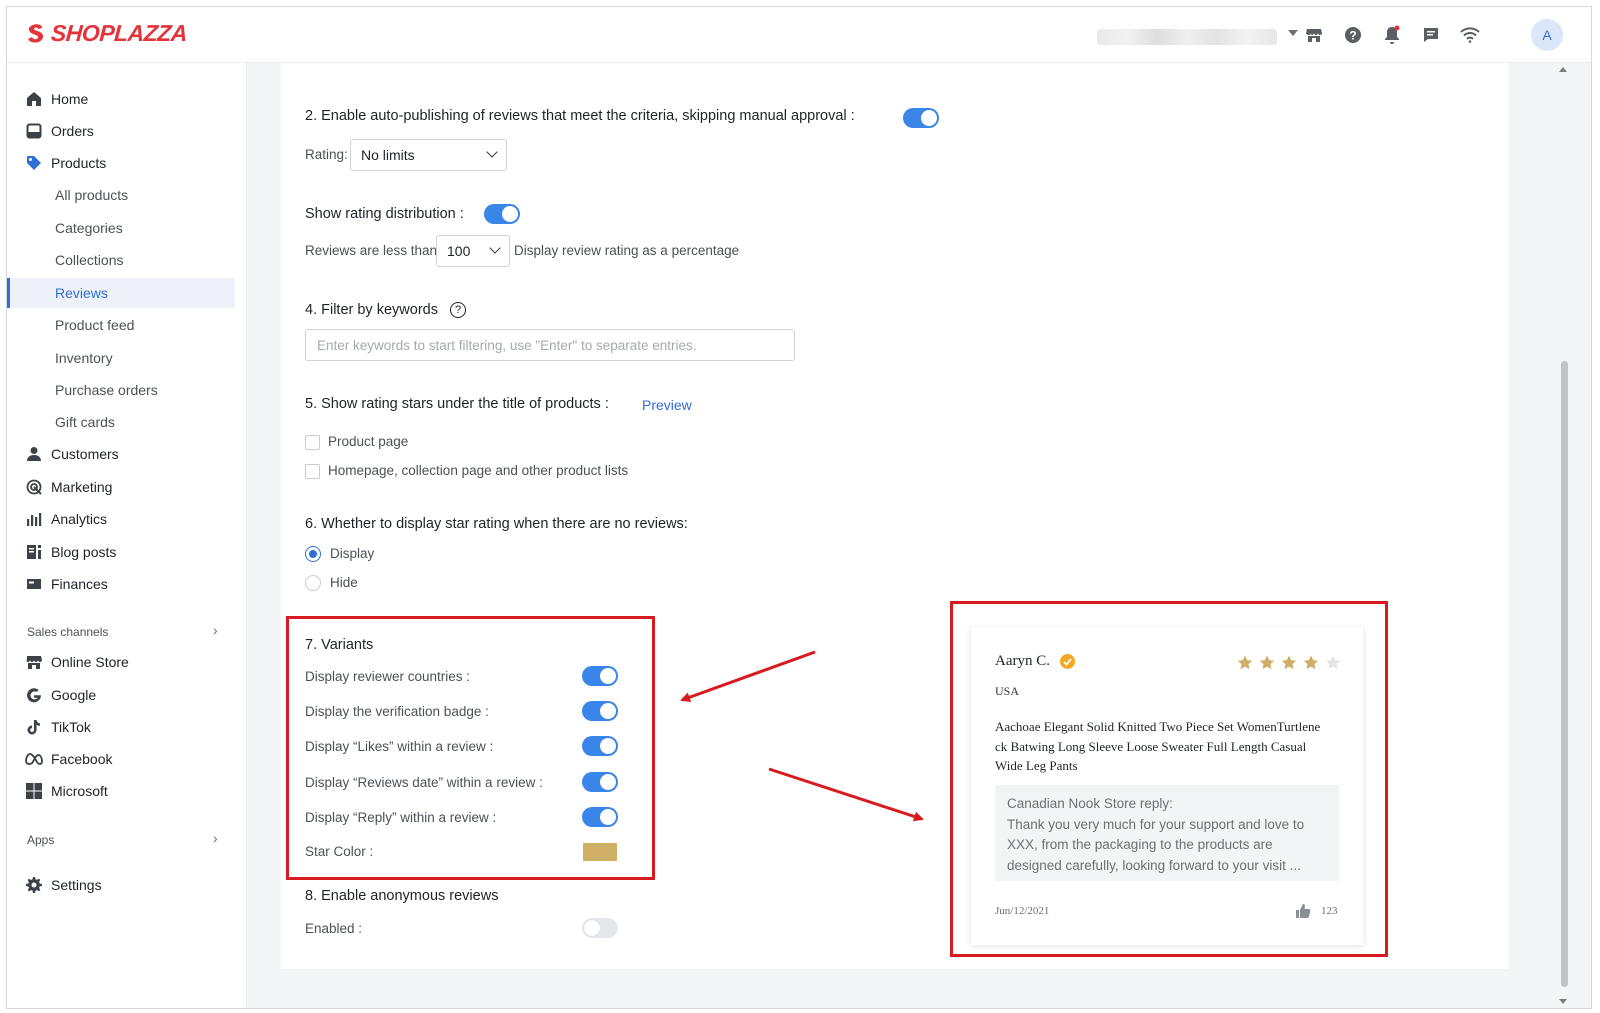 Image resolution: width=1600 pixels, height=1013 pixels. What do you see at coordinates (1329, 911) in the screenshot?
I see `likes-count: 123` at bounding box center [1329, 911].